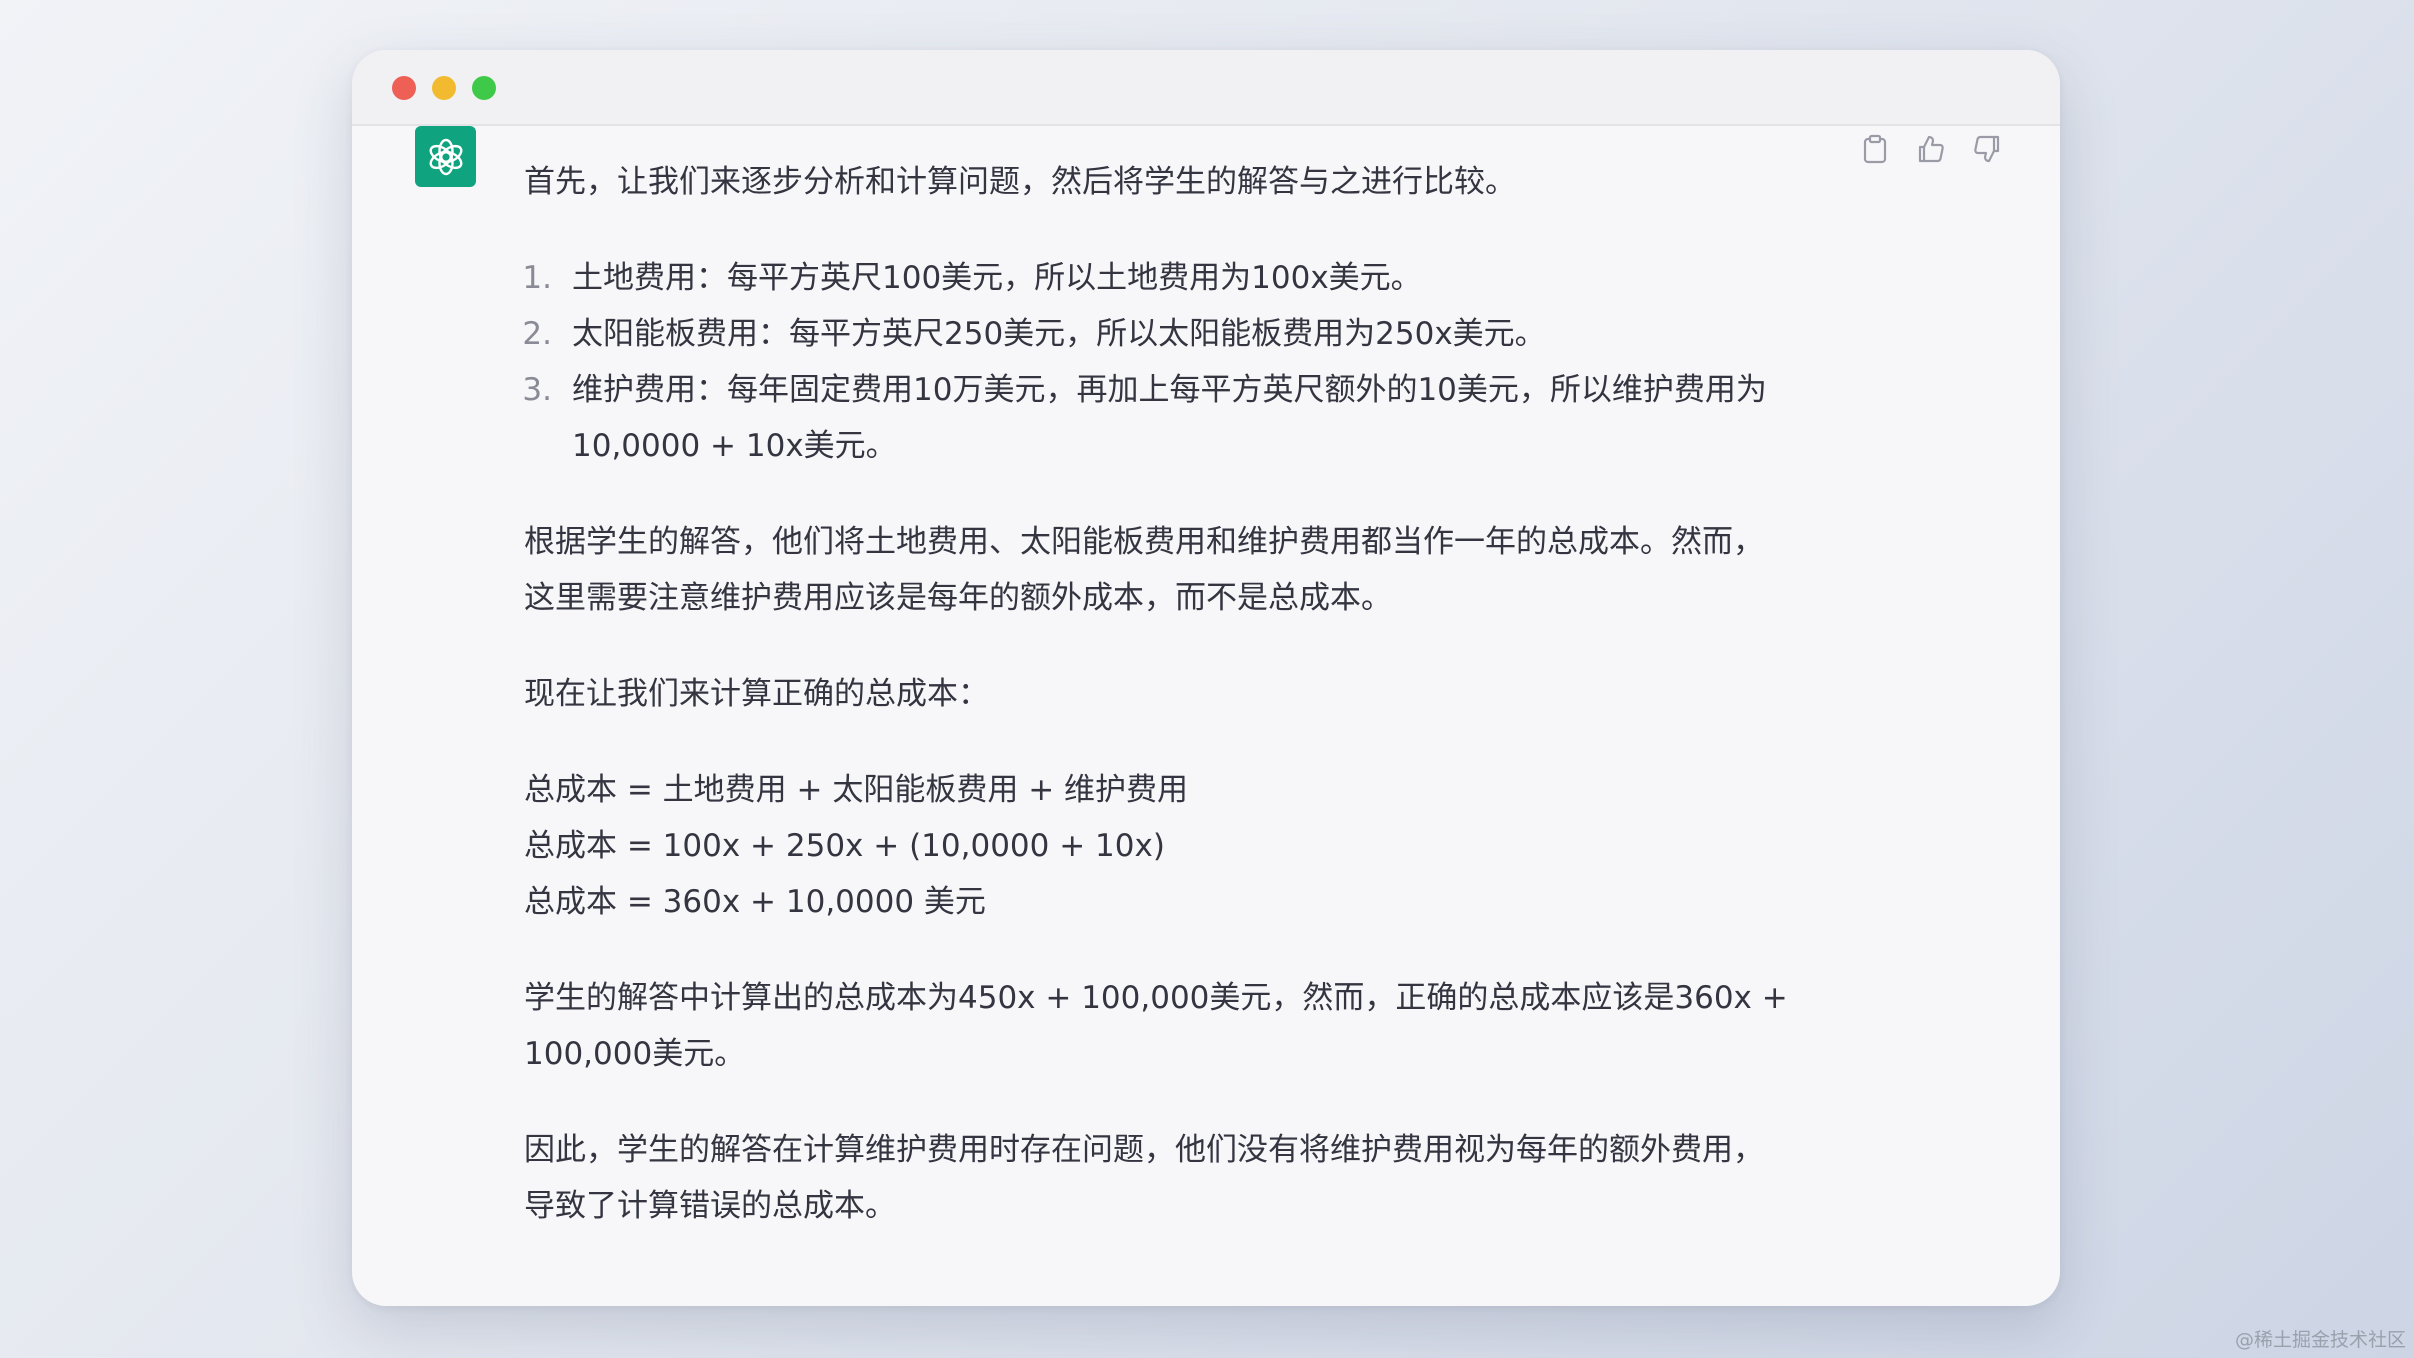 Image resolution: width=2414 pixels, height=1358 pixels. What do you see at coordinates (1206, 88) in the screenshot?
I see `title-bar` at bounding box center [1206, 88].